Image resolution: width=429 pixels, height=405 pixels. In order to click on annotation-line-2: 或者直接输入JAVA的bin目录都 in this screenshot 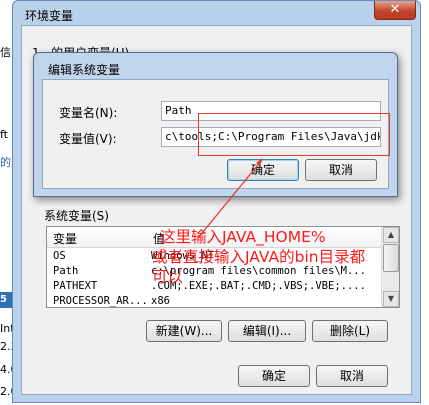, I will do `click(259, 257)`.